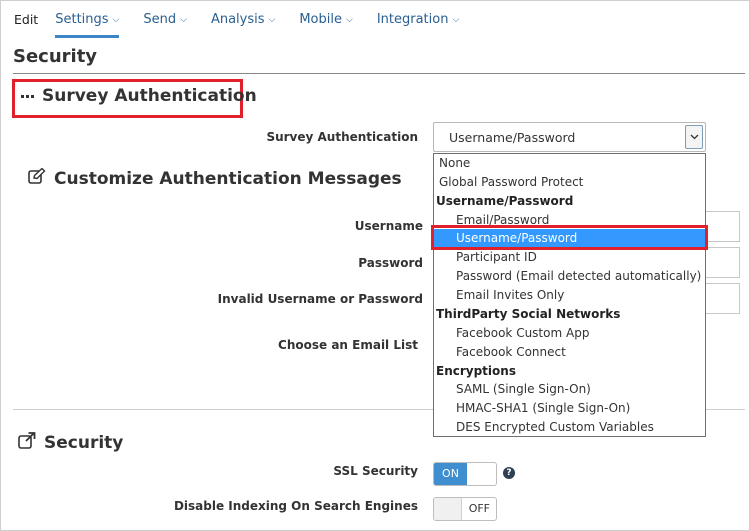 The width and height of the screenshot is (750, 531). I want to click on option-des: DES Encrypted Custom Variables, so click(569, 427).